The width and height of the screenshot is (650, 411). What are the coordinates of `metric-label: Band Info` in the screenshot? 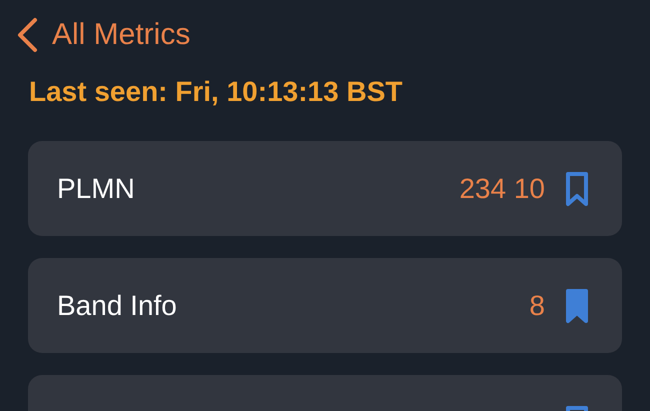 It's located at (117, 306).